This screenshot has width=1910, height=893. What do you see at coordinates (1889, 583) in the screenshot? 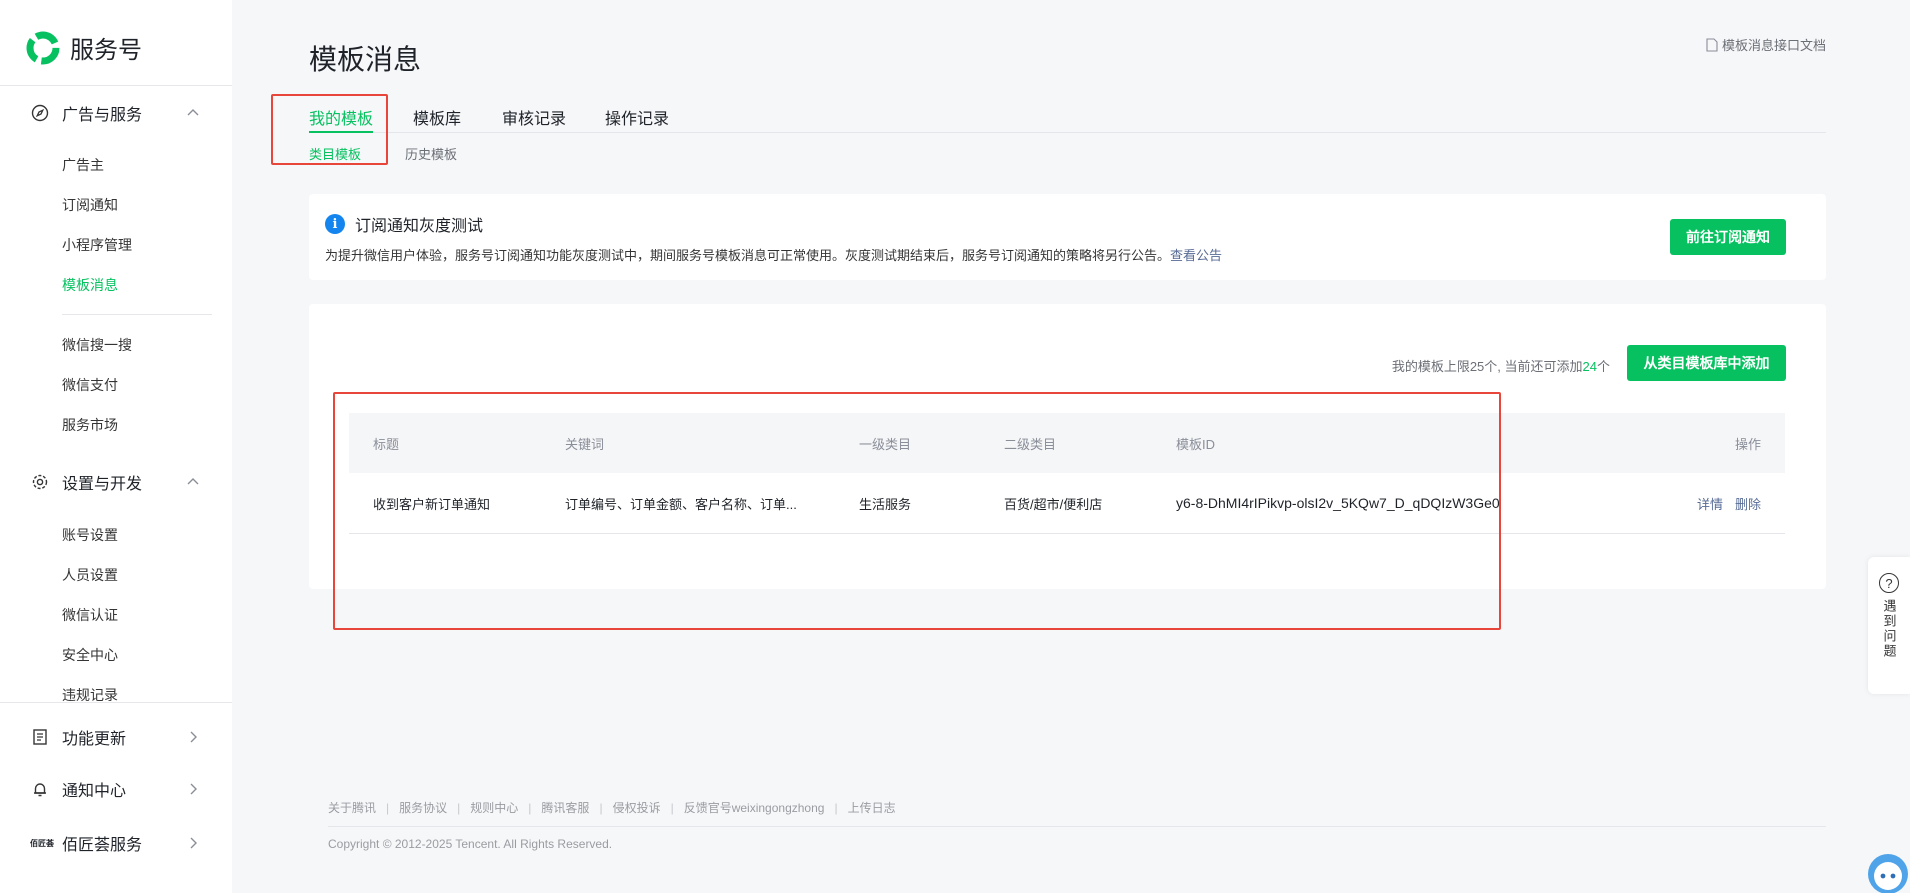
I see `question-icon: ?` at bounding box center [1889, 583].